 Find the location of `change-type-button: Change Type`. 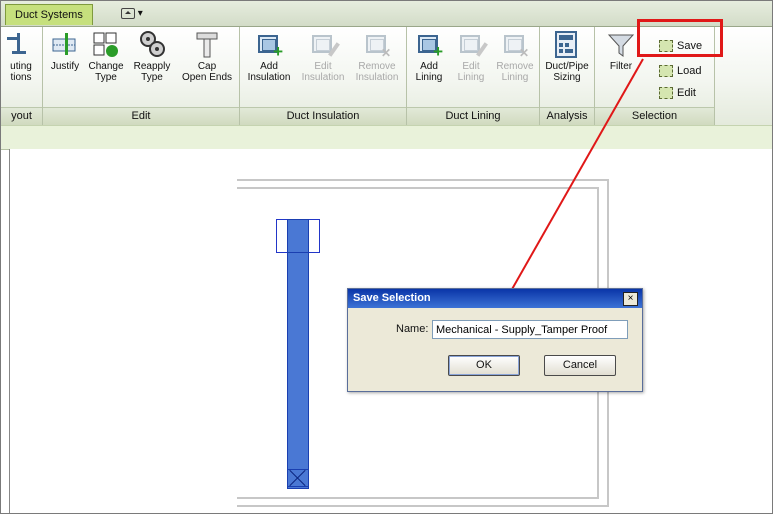

change-type-button: Change Type is located at coordinates (106, 56).